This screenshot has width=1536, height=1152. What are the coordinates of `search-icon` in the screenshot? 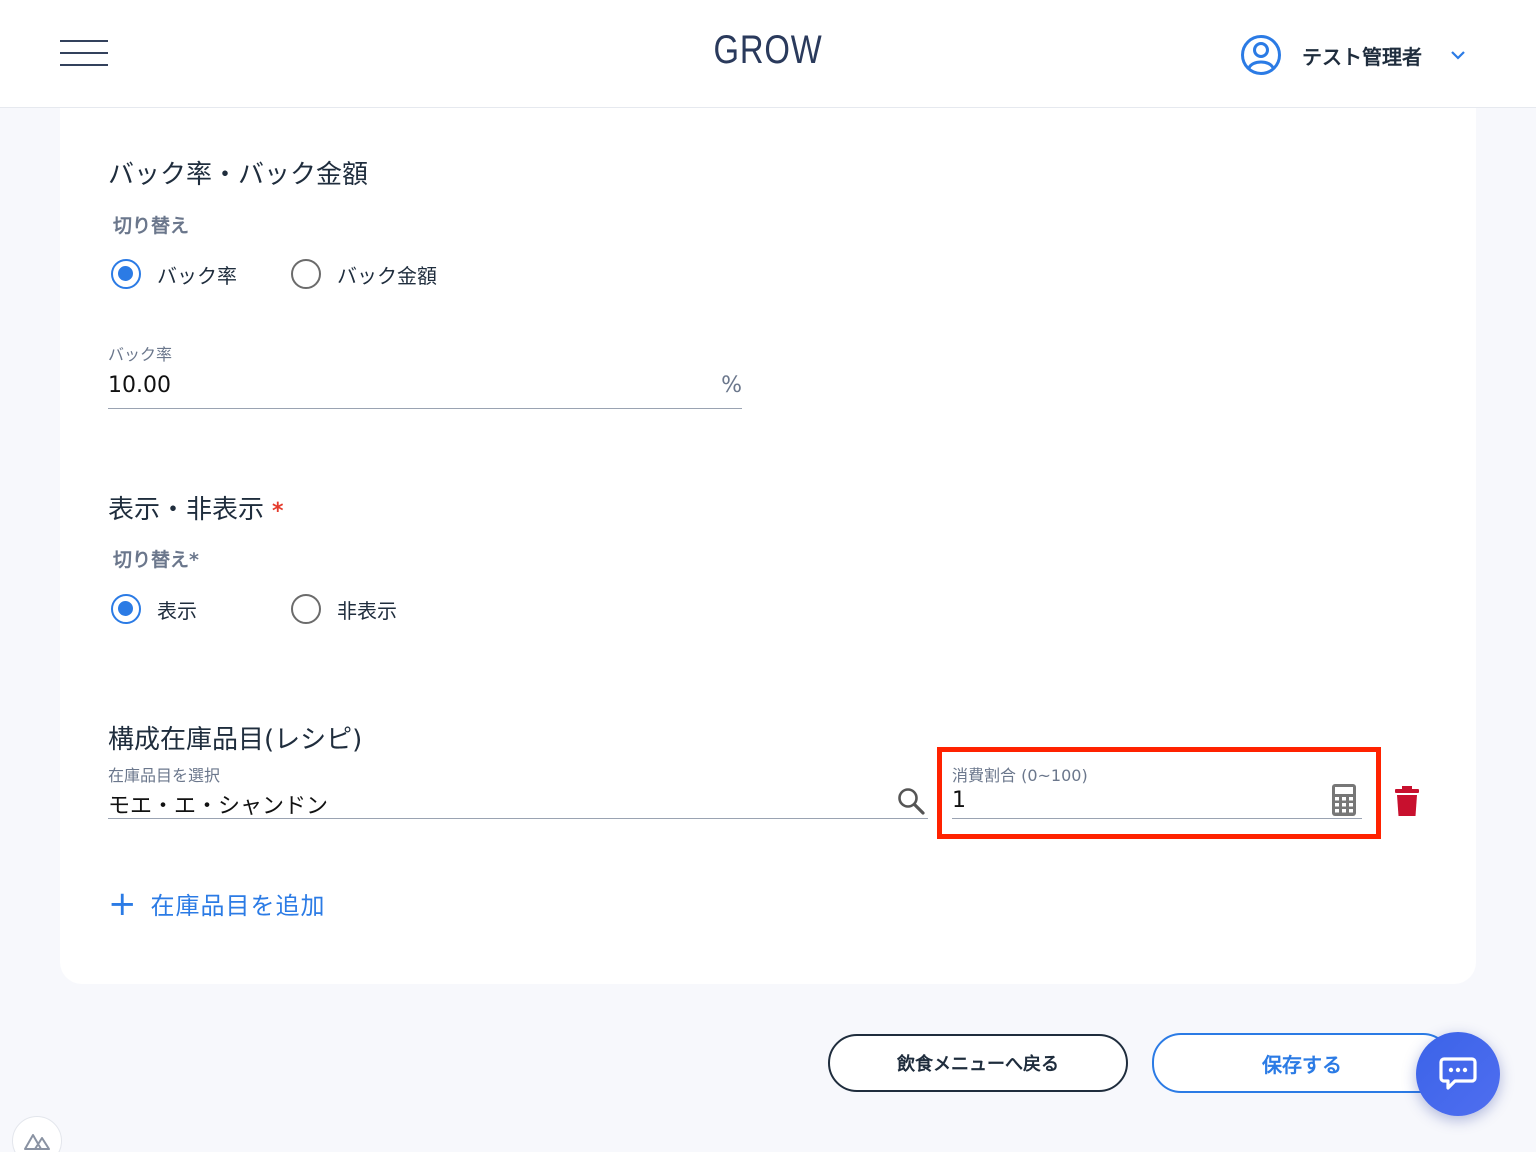 It's located at (911, 801).